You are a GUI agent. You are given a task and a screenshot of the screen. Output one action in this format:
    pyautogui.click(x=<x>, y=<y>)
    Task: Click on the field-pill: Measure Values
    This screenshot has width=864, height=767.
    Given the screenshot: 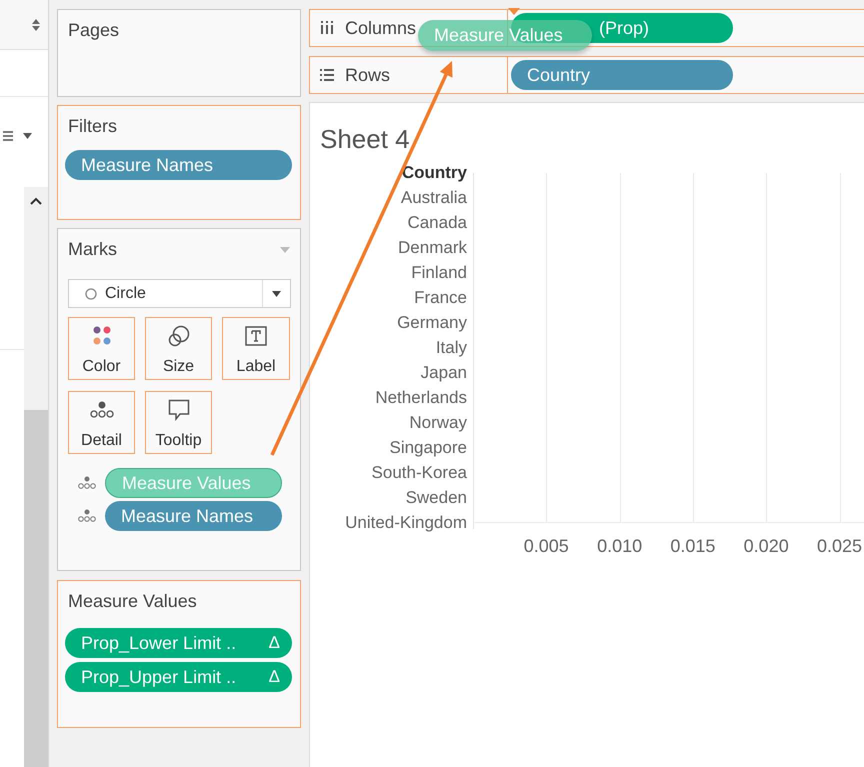 What is the action you would take?
    pyautogui.click(x=193, y=483)
    